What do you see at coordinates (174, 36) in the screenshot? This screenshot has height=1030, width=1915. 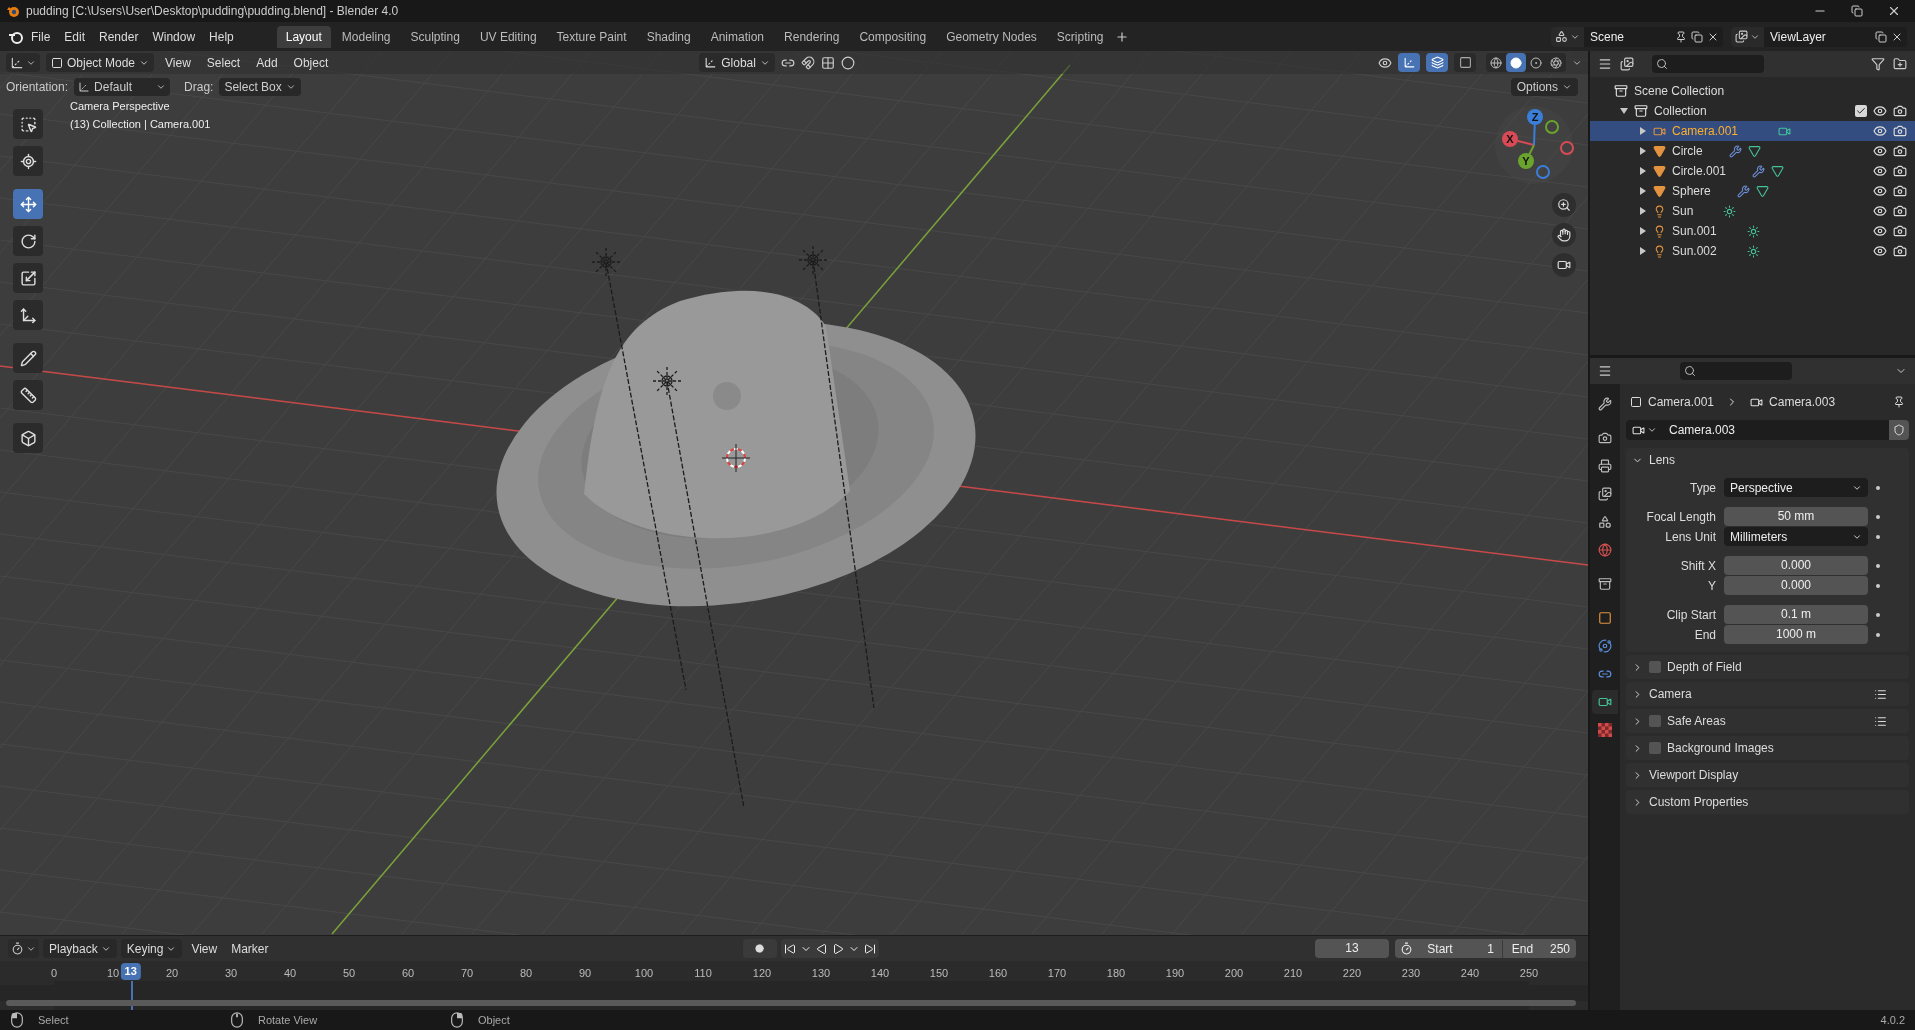 I see `menu-item: Window` at bounding box center [174, 36].